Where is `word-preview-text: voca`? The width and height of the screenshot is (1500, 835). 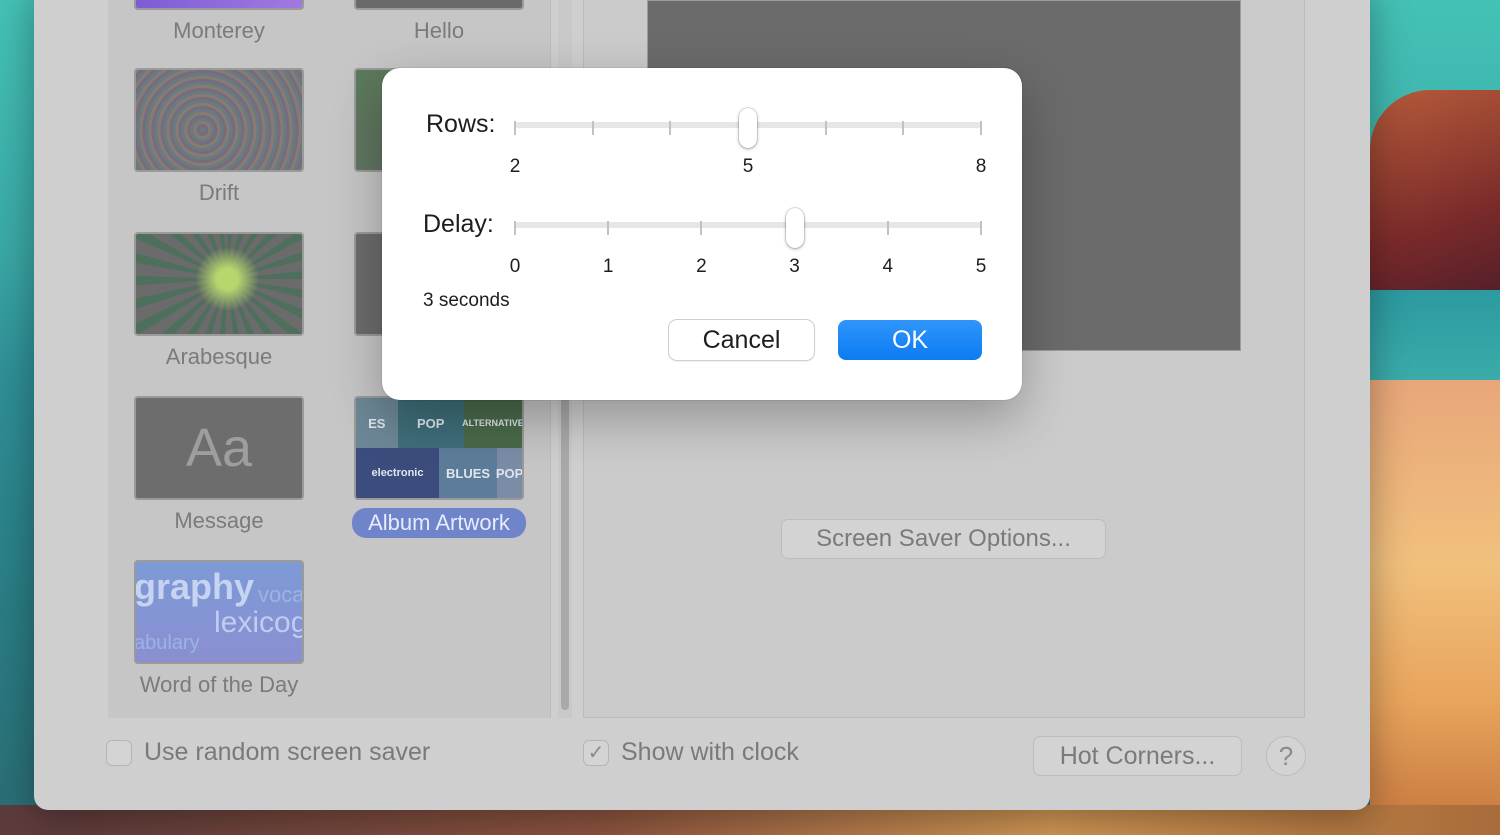
word-preview-text: voca is located at coordinates (281, 594).